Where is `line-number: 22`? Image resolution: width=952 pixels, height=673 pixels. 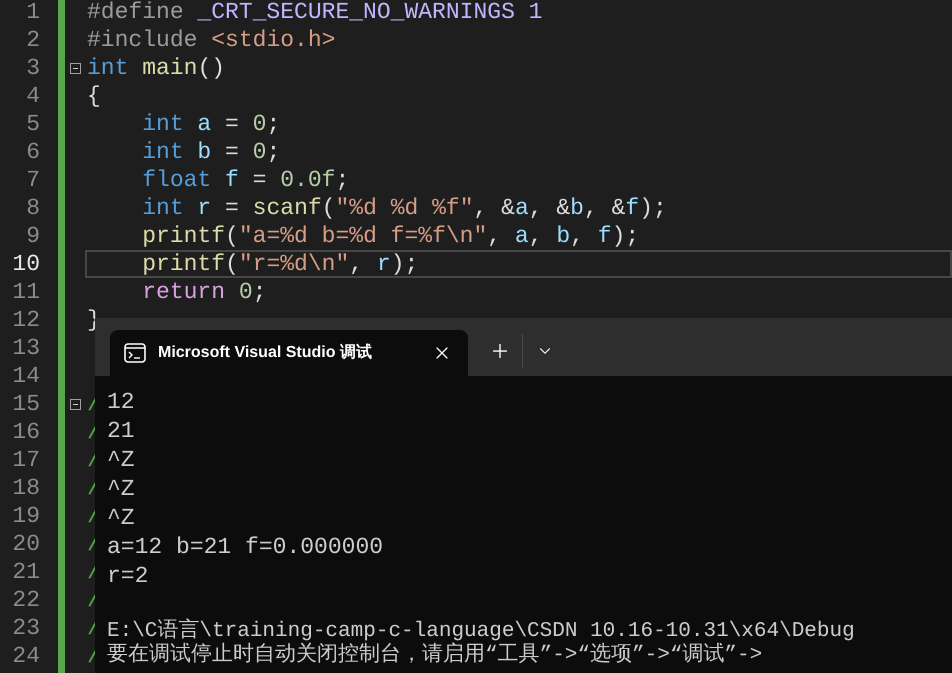
line-number: 22 is located at coordinates (26, 600).